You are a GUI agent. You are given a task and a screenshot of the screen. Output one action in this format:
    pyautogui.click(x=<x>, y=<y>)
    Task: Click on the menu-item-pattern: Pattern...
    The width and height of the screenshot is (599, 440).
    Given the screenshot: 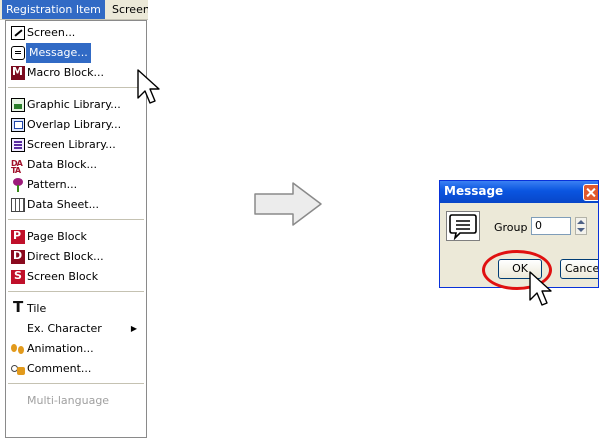 What is the action you would take?
    pyautogui.click(x=76, y=185)
    